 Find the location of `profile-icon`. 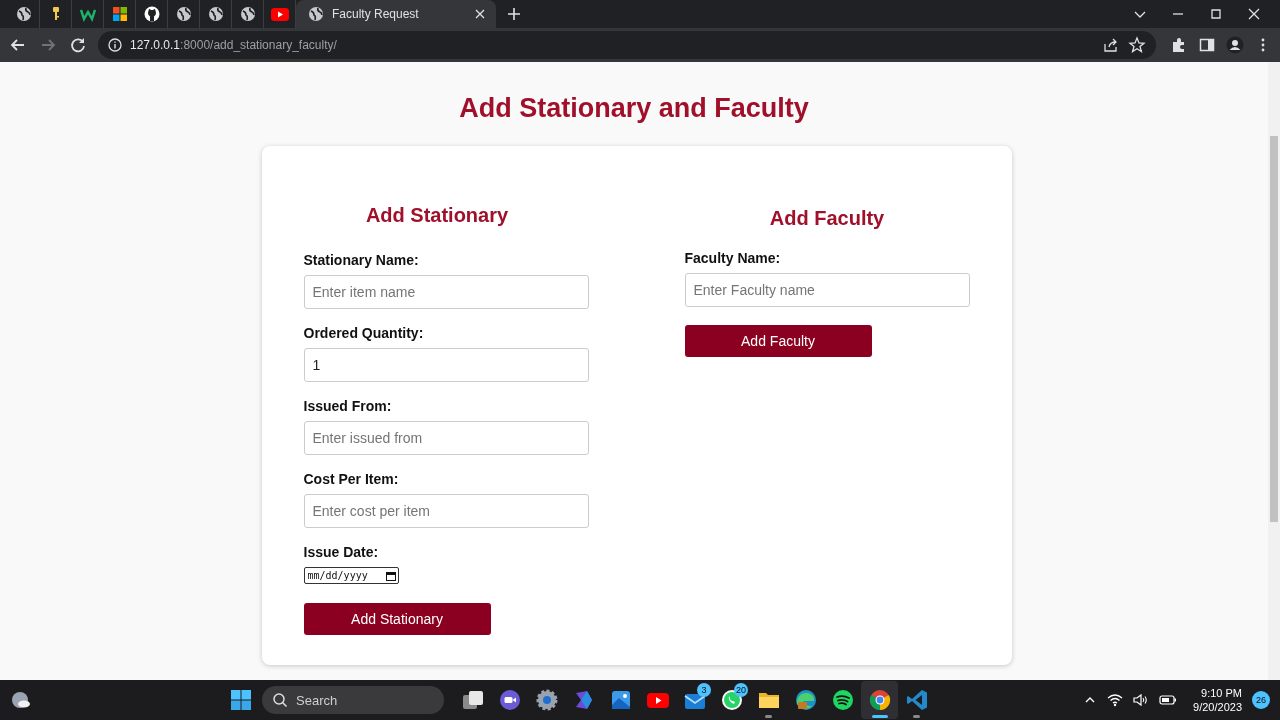

profile-icon is located at coordinates (1235, 45).